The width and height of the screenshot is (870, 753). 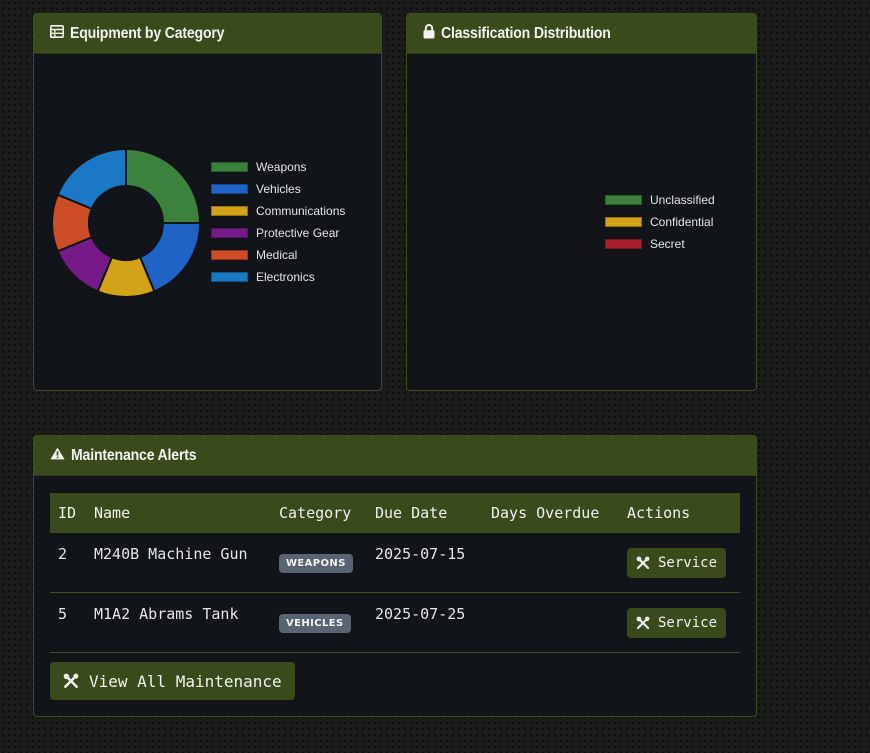 I want to click on row-id: 5, so click(x=68, y=622).